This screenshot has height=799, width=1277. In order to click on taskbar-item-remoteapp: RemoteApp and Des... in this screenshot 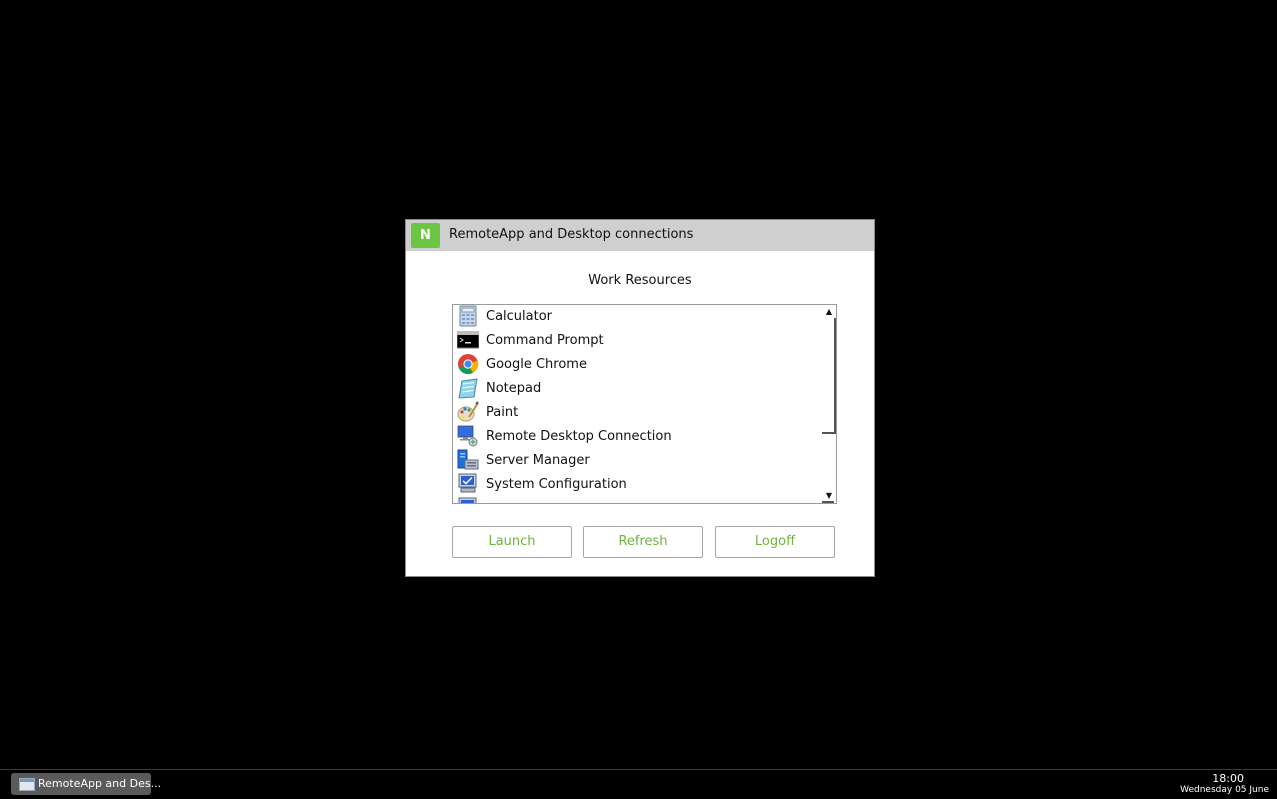, I will do `click(86, 784)`.